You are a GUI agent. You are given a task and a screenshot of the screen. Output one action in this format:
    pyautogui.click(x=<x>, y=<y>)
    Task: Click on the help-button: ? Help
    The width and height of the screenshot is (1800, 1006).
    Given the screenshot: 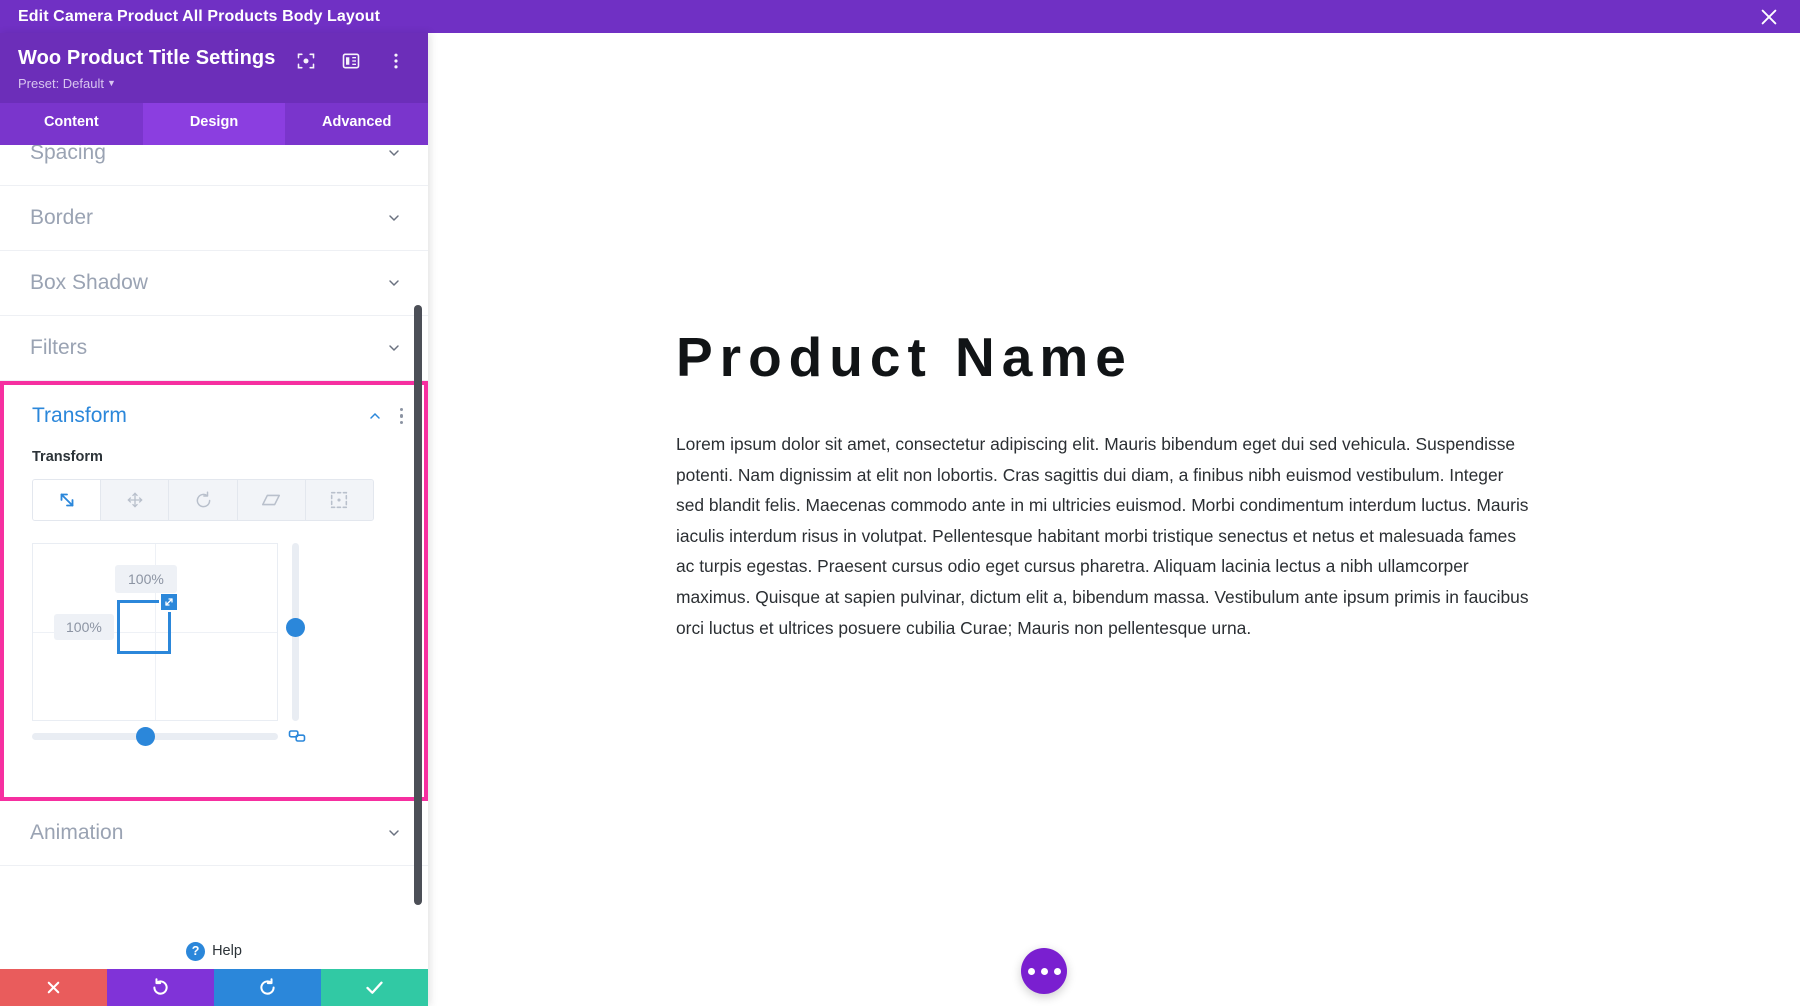 What is the action you would take?
    pyautogui.click(x=214, y=951)
    